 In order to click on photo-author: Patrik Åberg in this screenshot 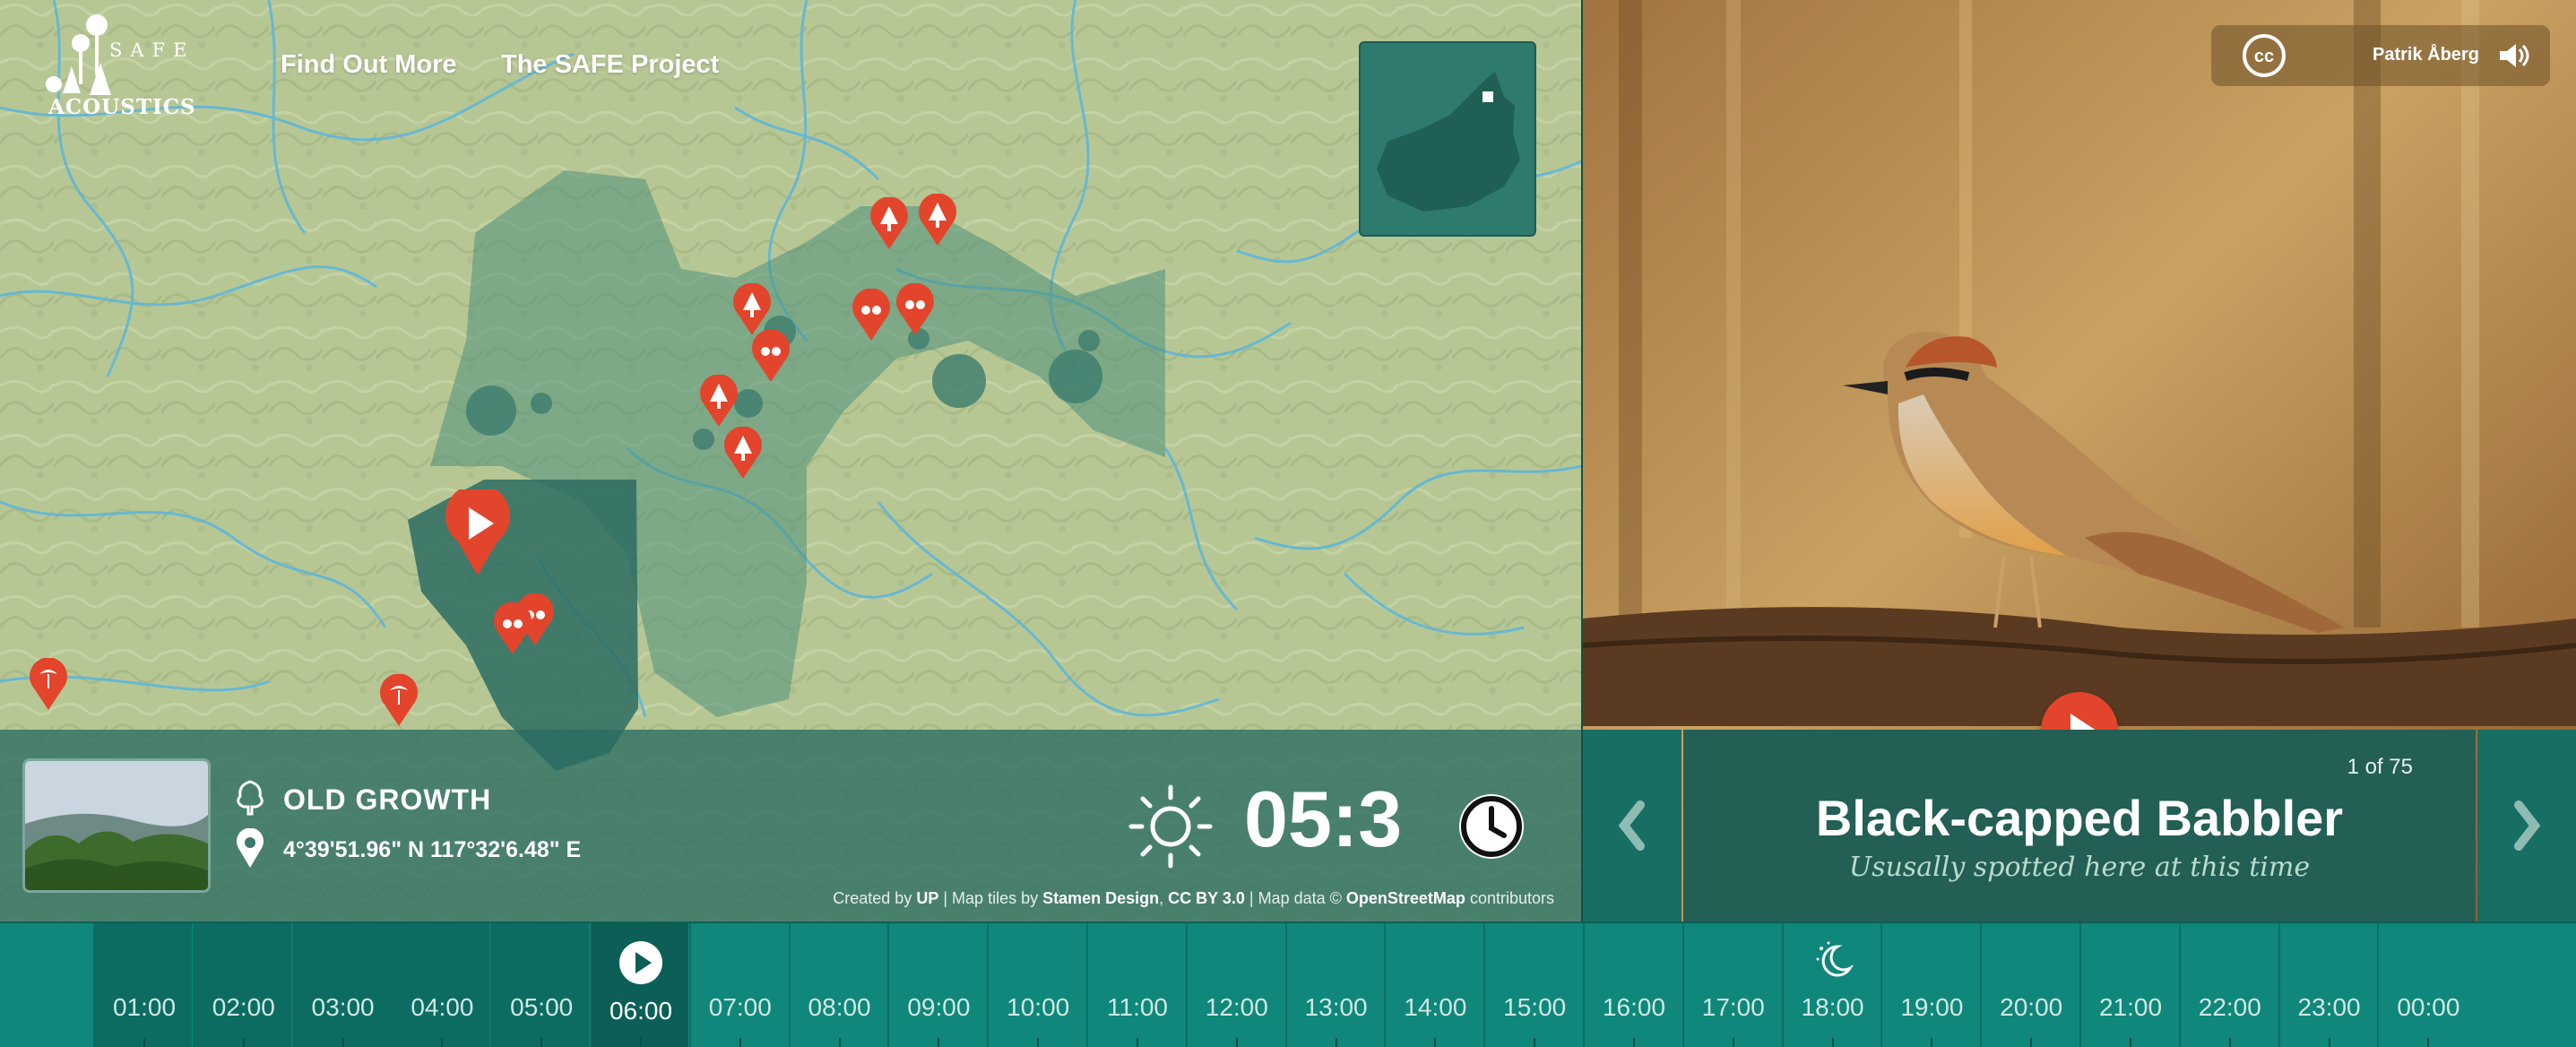, I will do `click(2426, 55)`.